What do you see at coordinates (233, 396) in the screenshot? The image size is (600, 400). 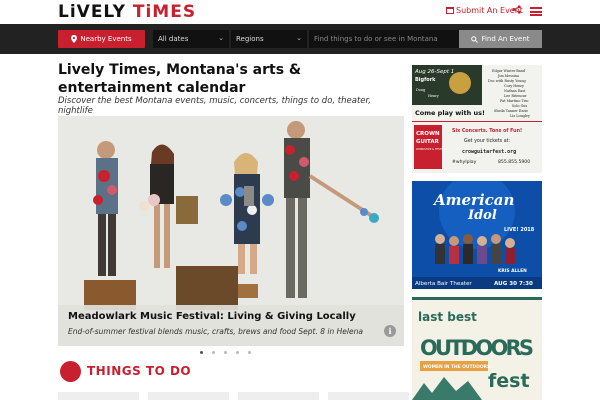 I see `things-to-do-cards` at bounding box center [233, 396].